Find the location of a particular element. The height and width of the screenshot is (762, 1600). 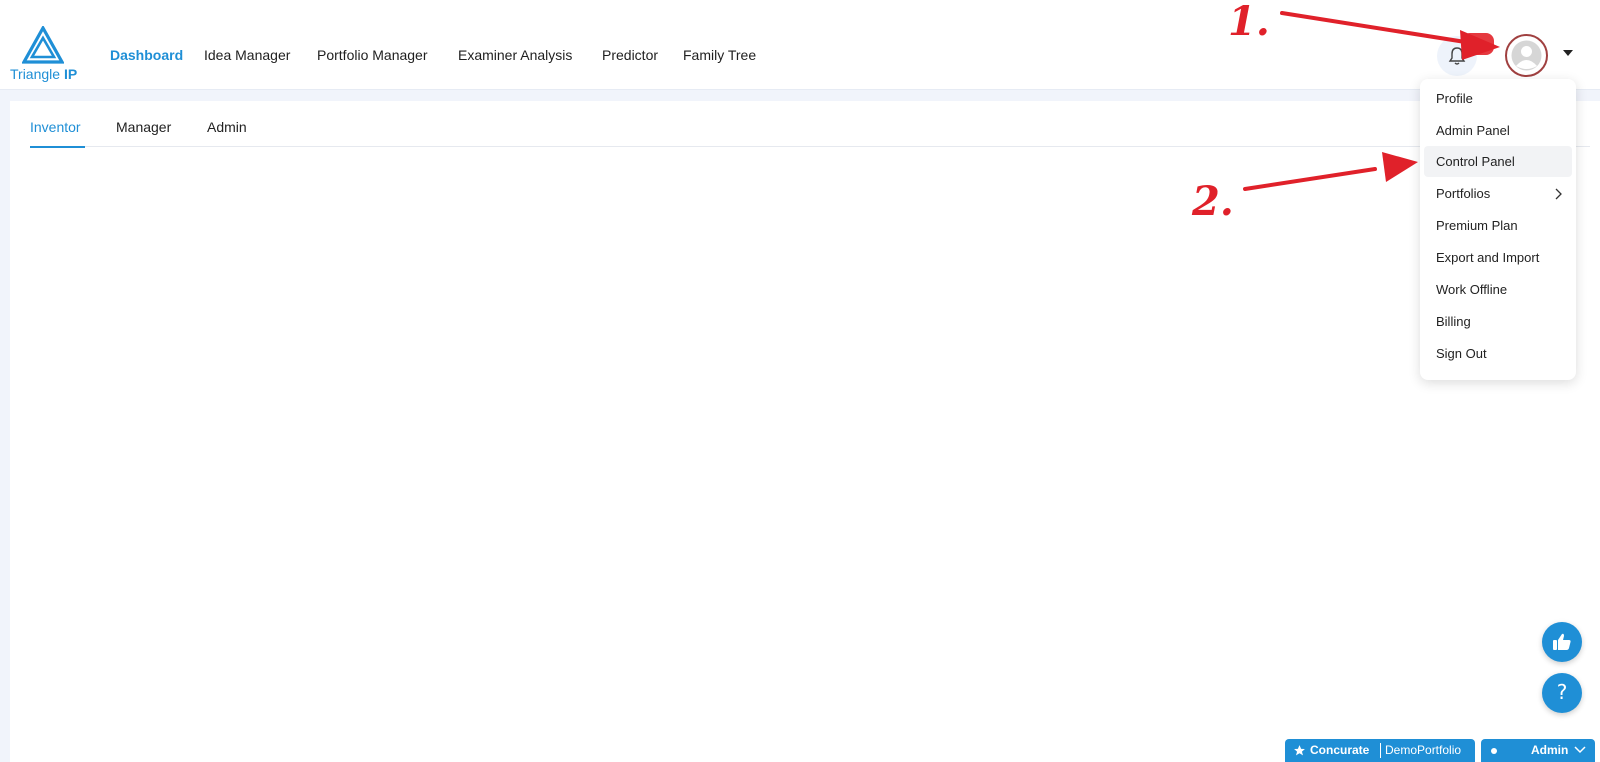

feedback-button is located at coordinates (1562, 642).